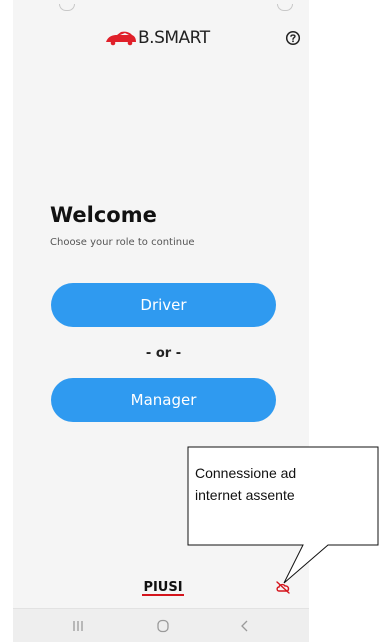 Image resolution: width=385 pixels, height=642 pixels. I want to click on app-logo: B.SMART, so click(157, 38).